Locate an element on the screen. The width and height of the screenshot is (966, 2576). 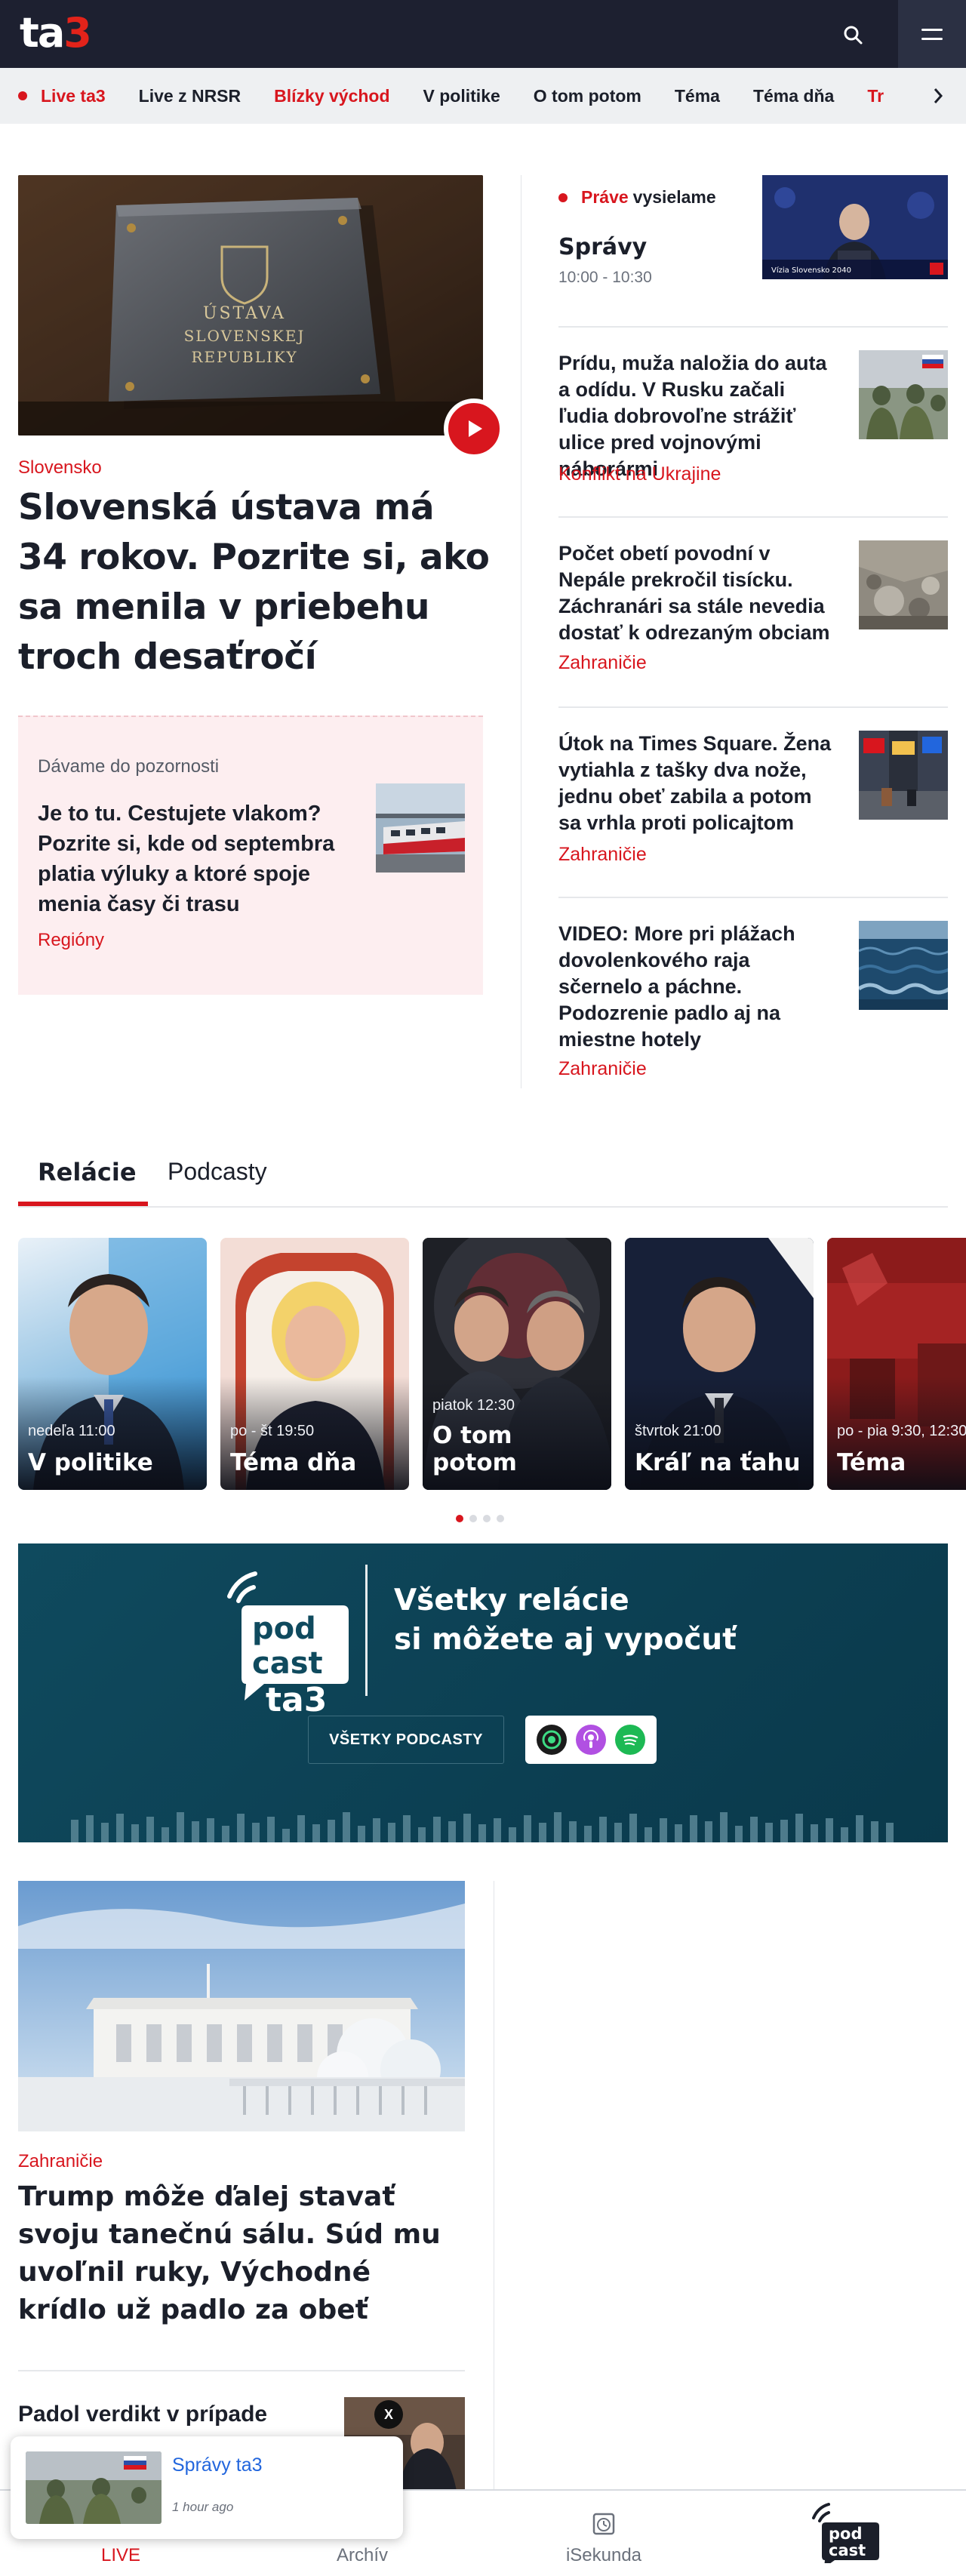
mini-player-time: 1 hour ago is located at coordinates (203, 2507).